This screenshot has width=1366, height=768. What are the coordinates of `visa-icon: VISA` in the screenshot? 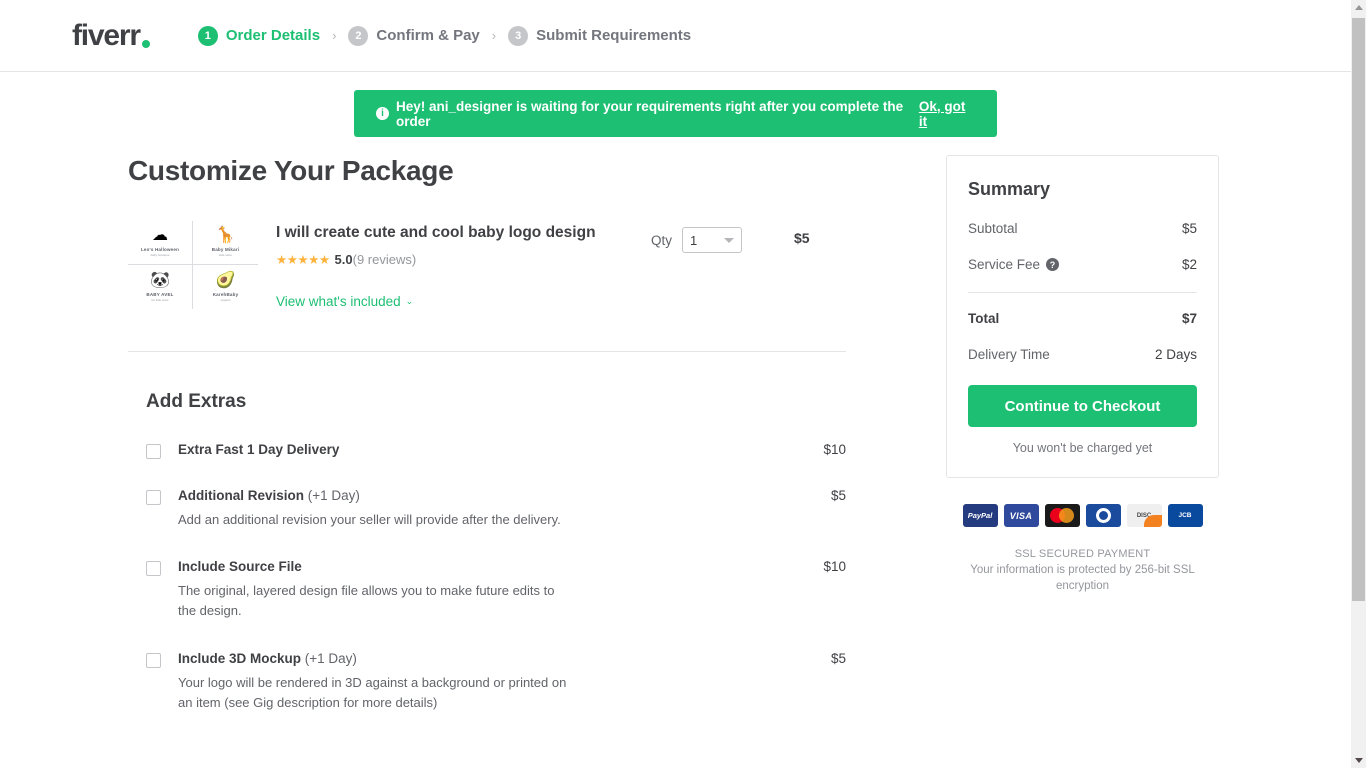 It's located at (1021, 515).